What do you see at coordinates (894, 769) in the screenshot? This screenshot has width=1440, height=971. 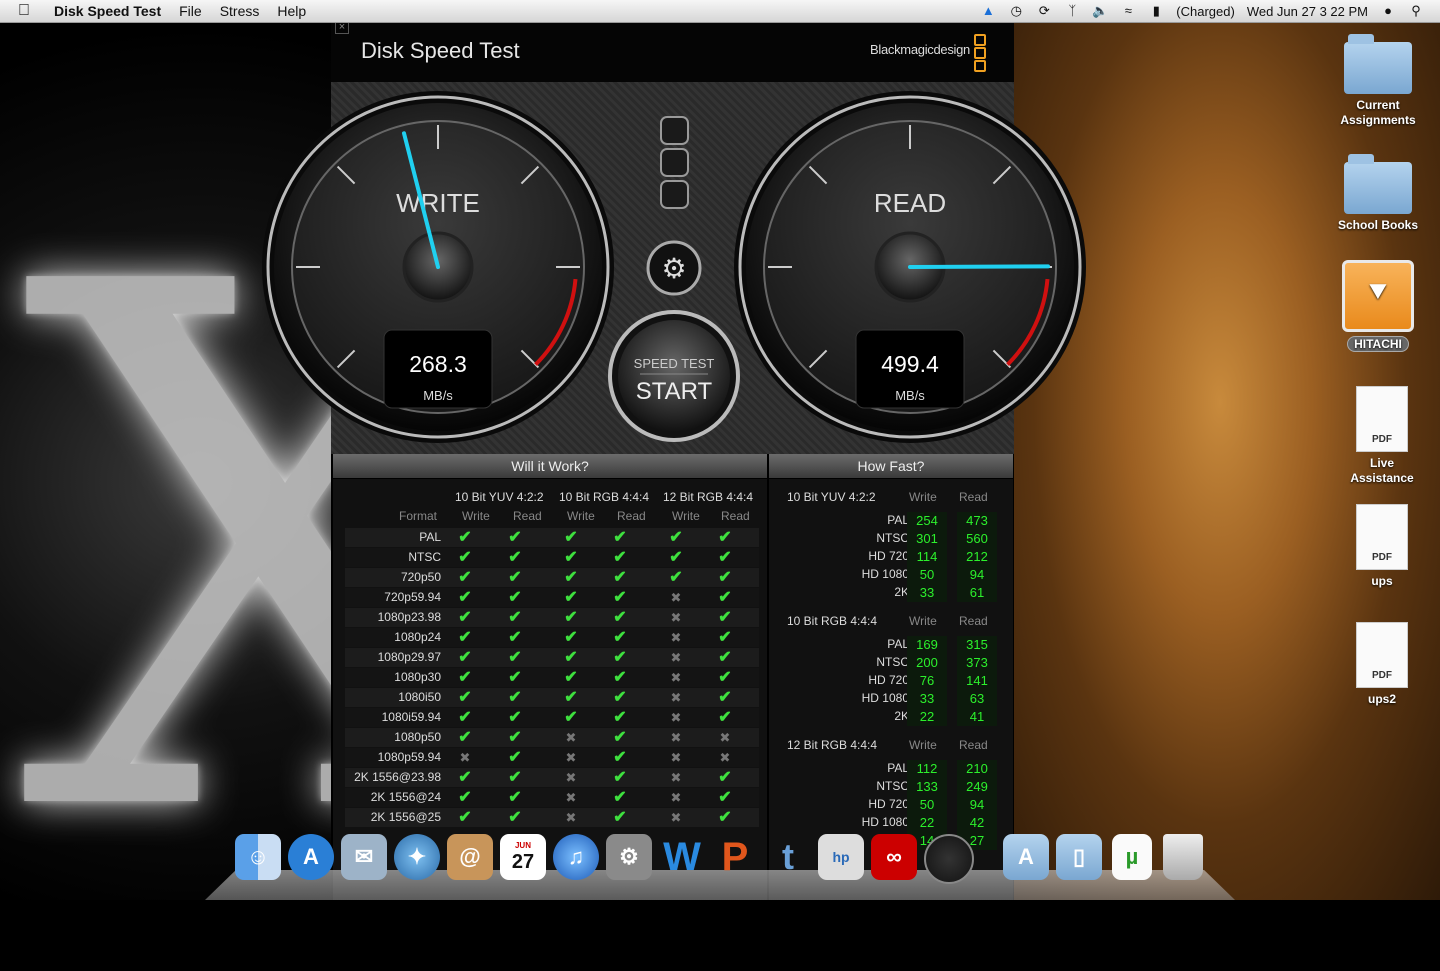 I see `how-fast-row: PAL 112 210` at bounding box center [894, 769].